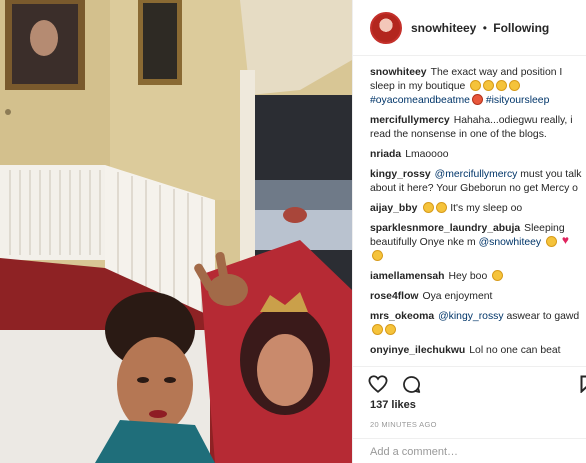  I want to click on follow-status-button: Following, so click(521, 28).